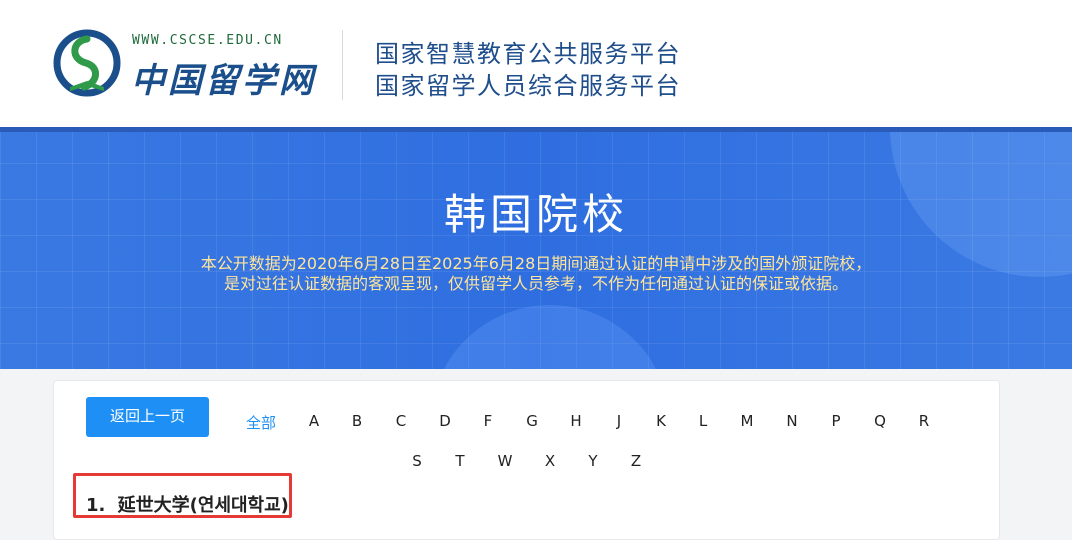 The width and height of the screenshot is (1072, 540). What do you see at coordinates (550, 461) in the screenshot?
I see `filter-letter-x: X` at bounding box center [550, 461].